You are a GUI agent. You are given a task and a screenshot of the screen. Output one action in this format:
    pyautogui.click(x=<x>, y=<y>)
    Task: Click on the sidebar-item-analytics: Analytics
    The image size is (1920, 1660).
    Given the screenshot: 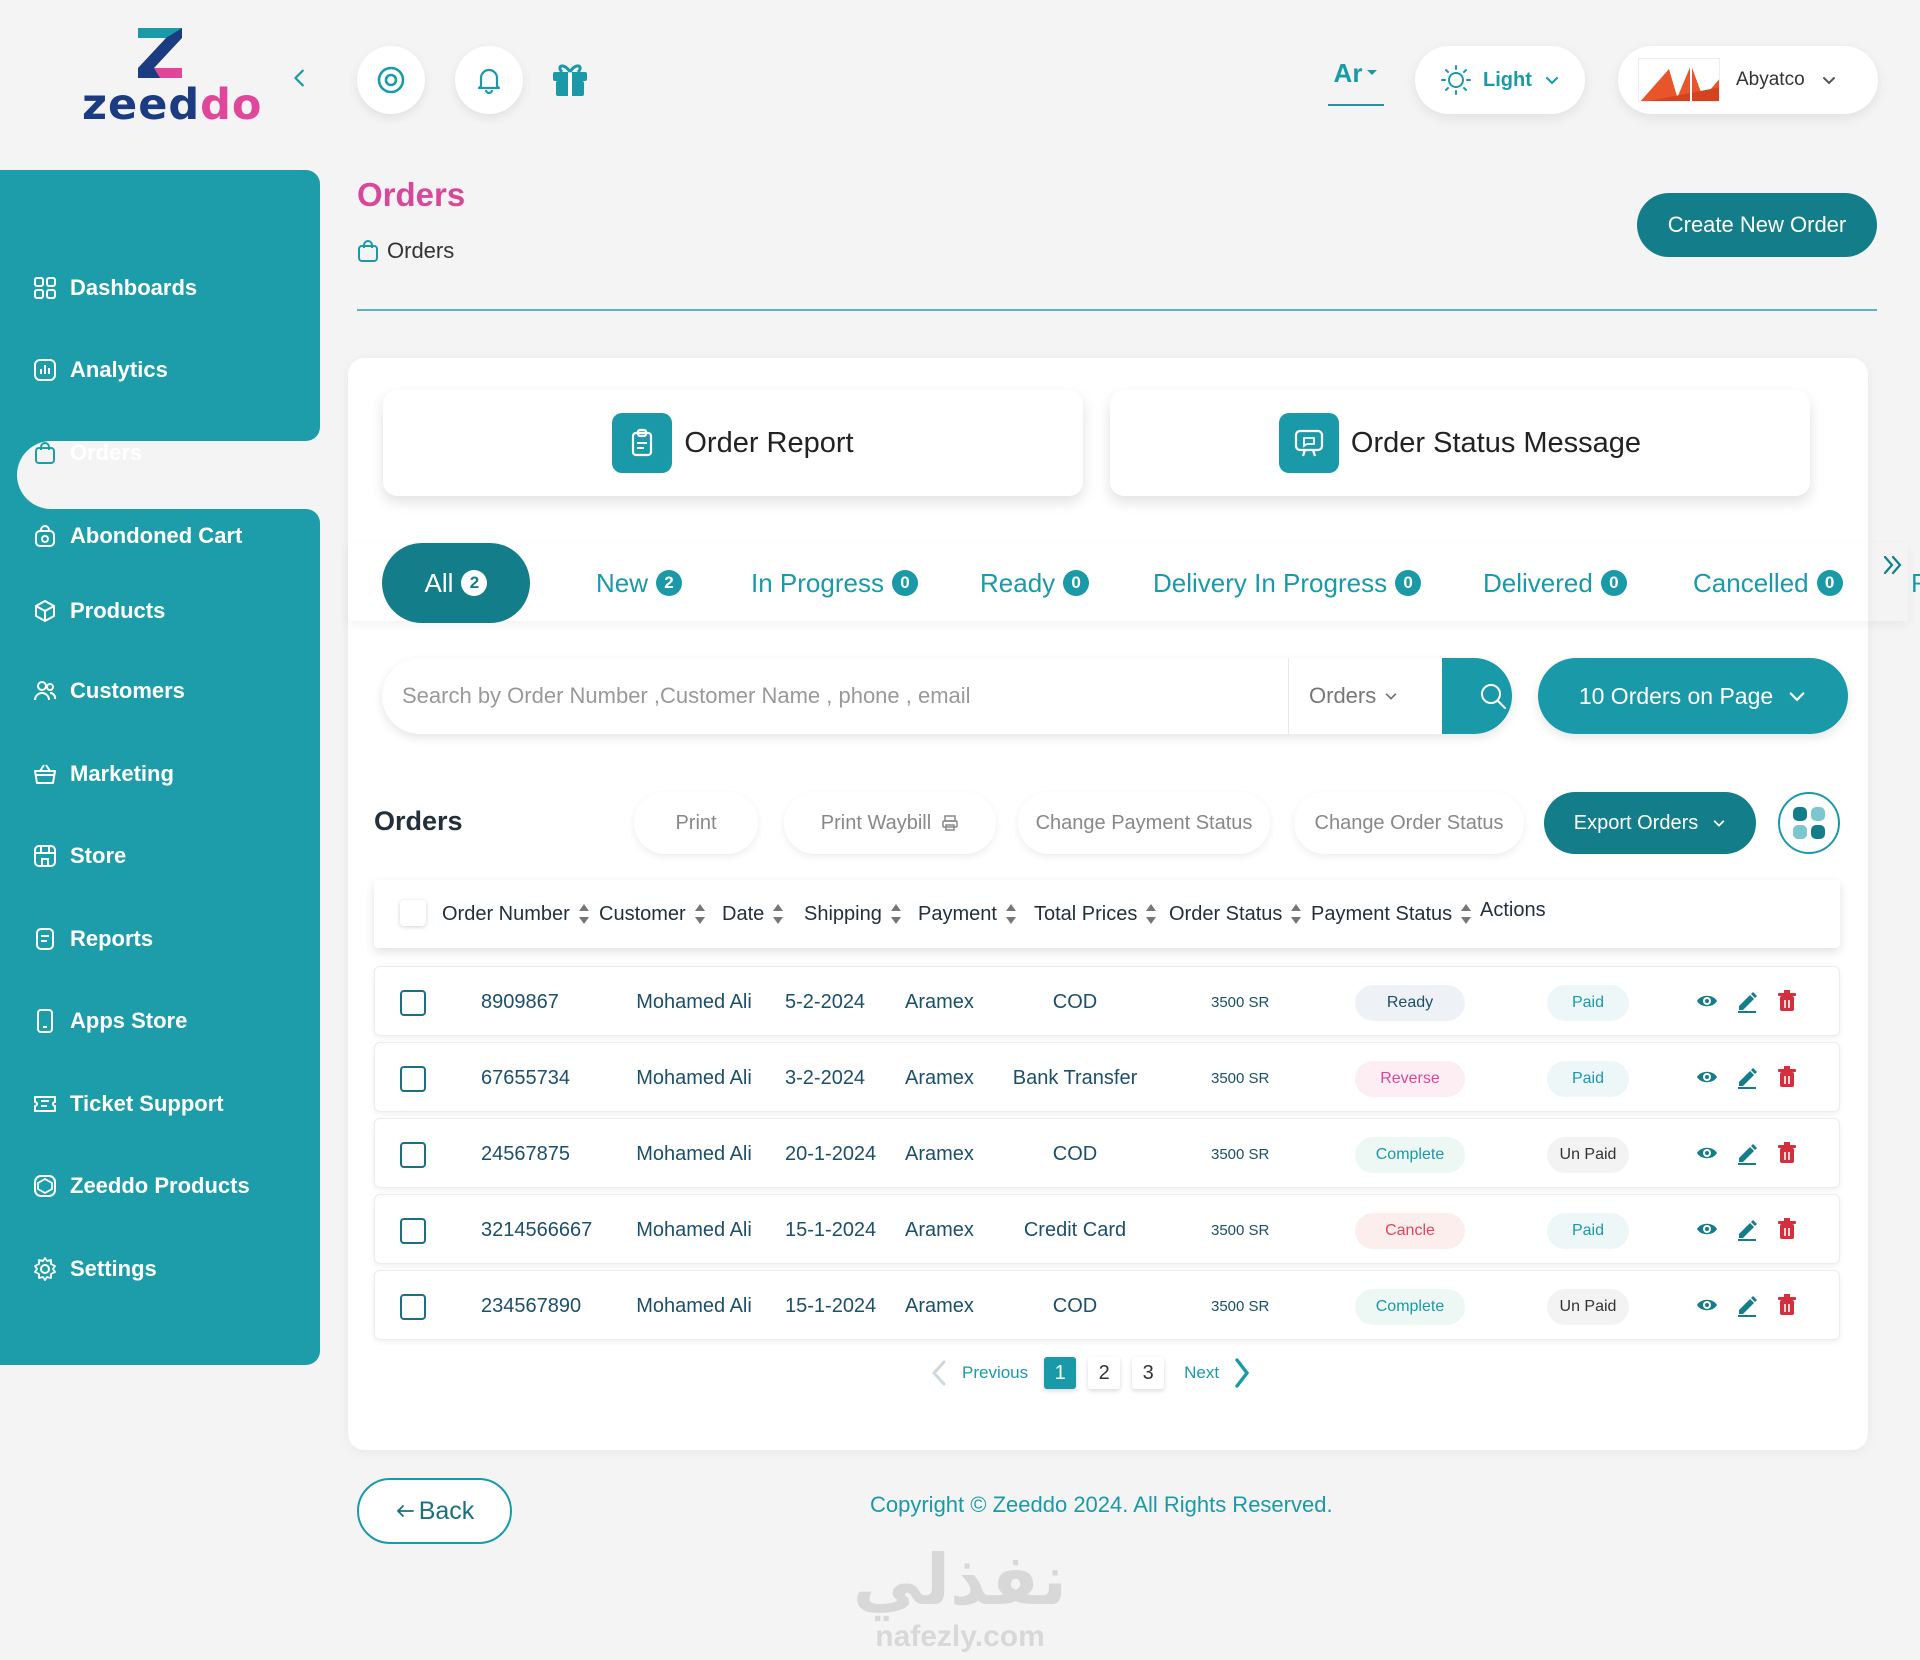 What is the action you would take?
    pyautogui.click(x=100, y=370)
    